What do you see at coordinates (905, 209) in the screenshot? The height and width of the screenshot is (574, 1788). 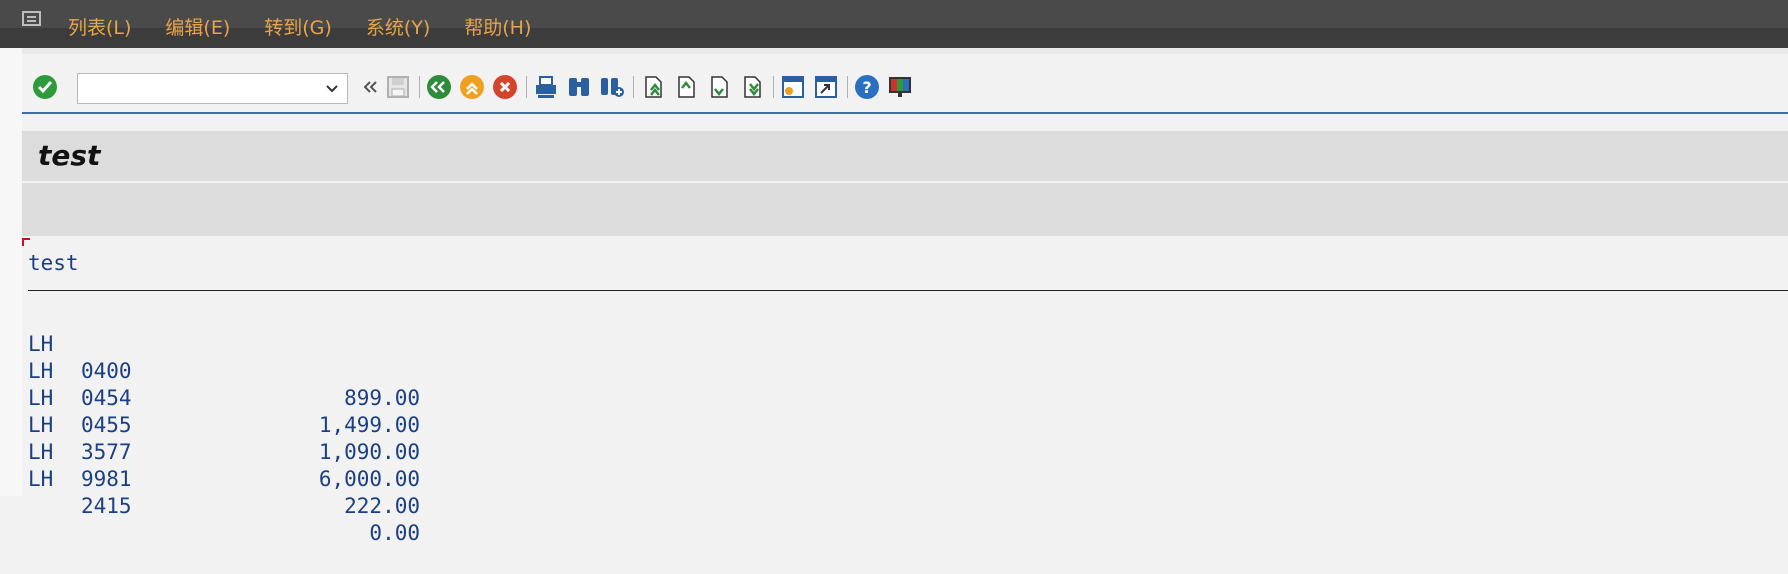 I see `application-toolbar` at bounding box center [905, 209].